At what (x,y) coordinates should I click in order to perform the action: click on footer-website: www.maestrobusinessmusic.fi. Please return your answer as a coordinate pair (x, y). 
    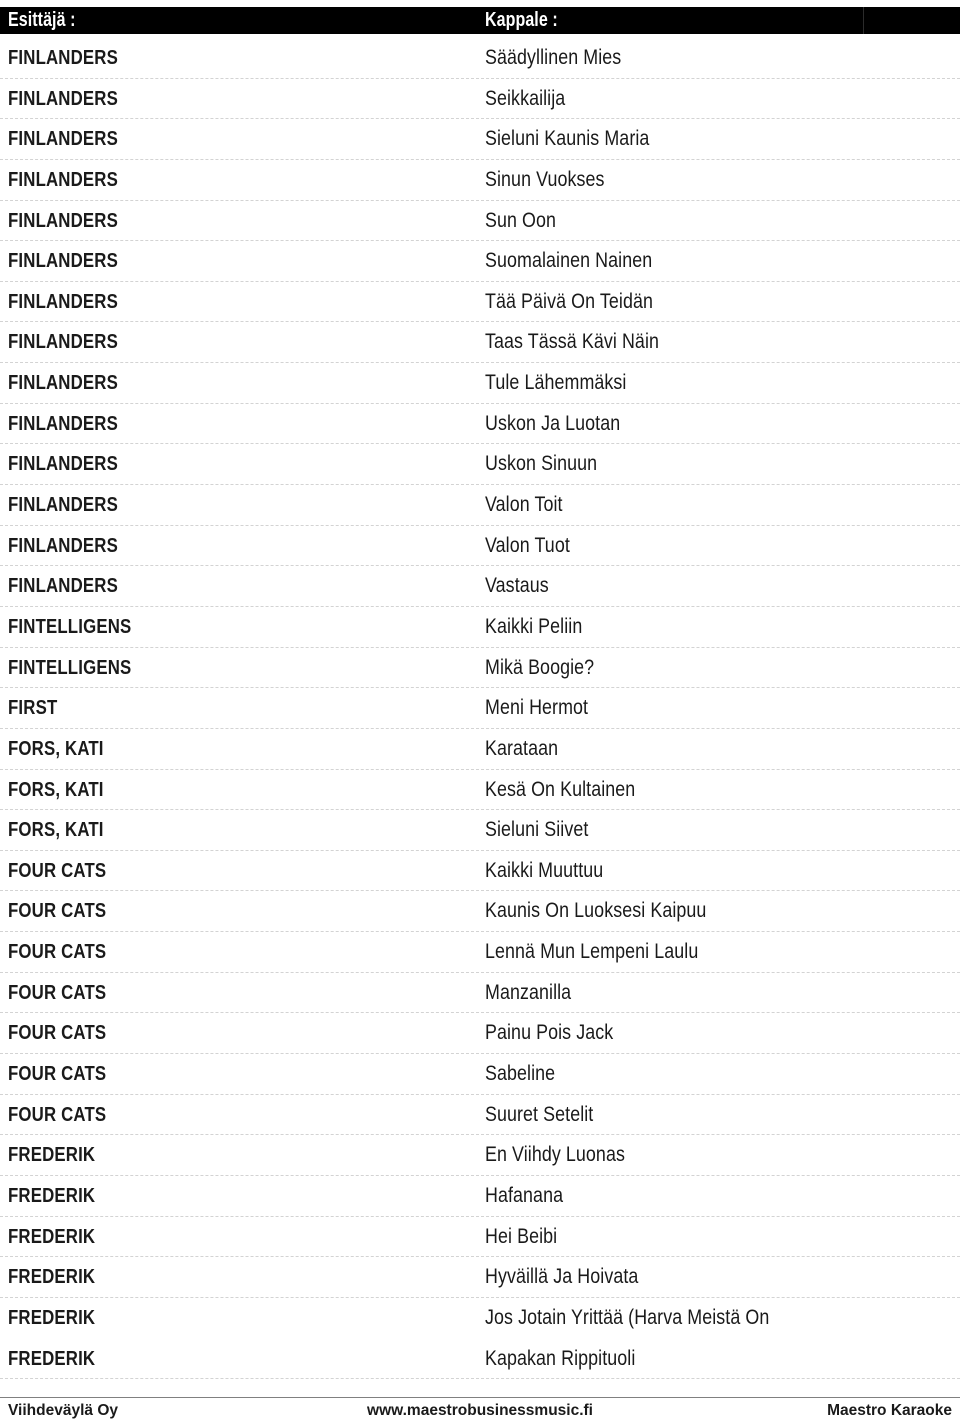
    Looking at the image, I should click on (480, 1410).